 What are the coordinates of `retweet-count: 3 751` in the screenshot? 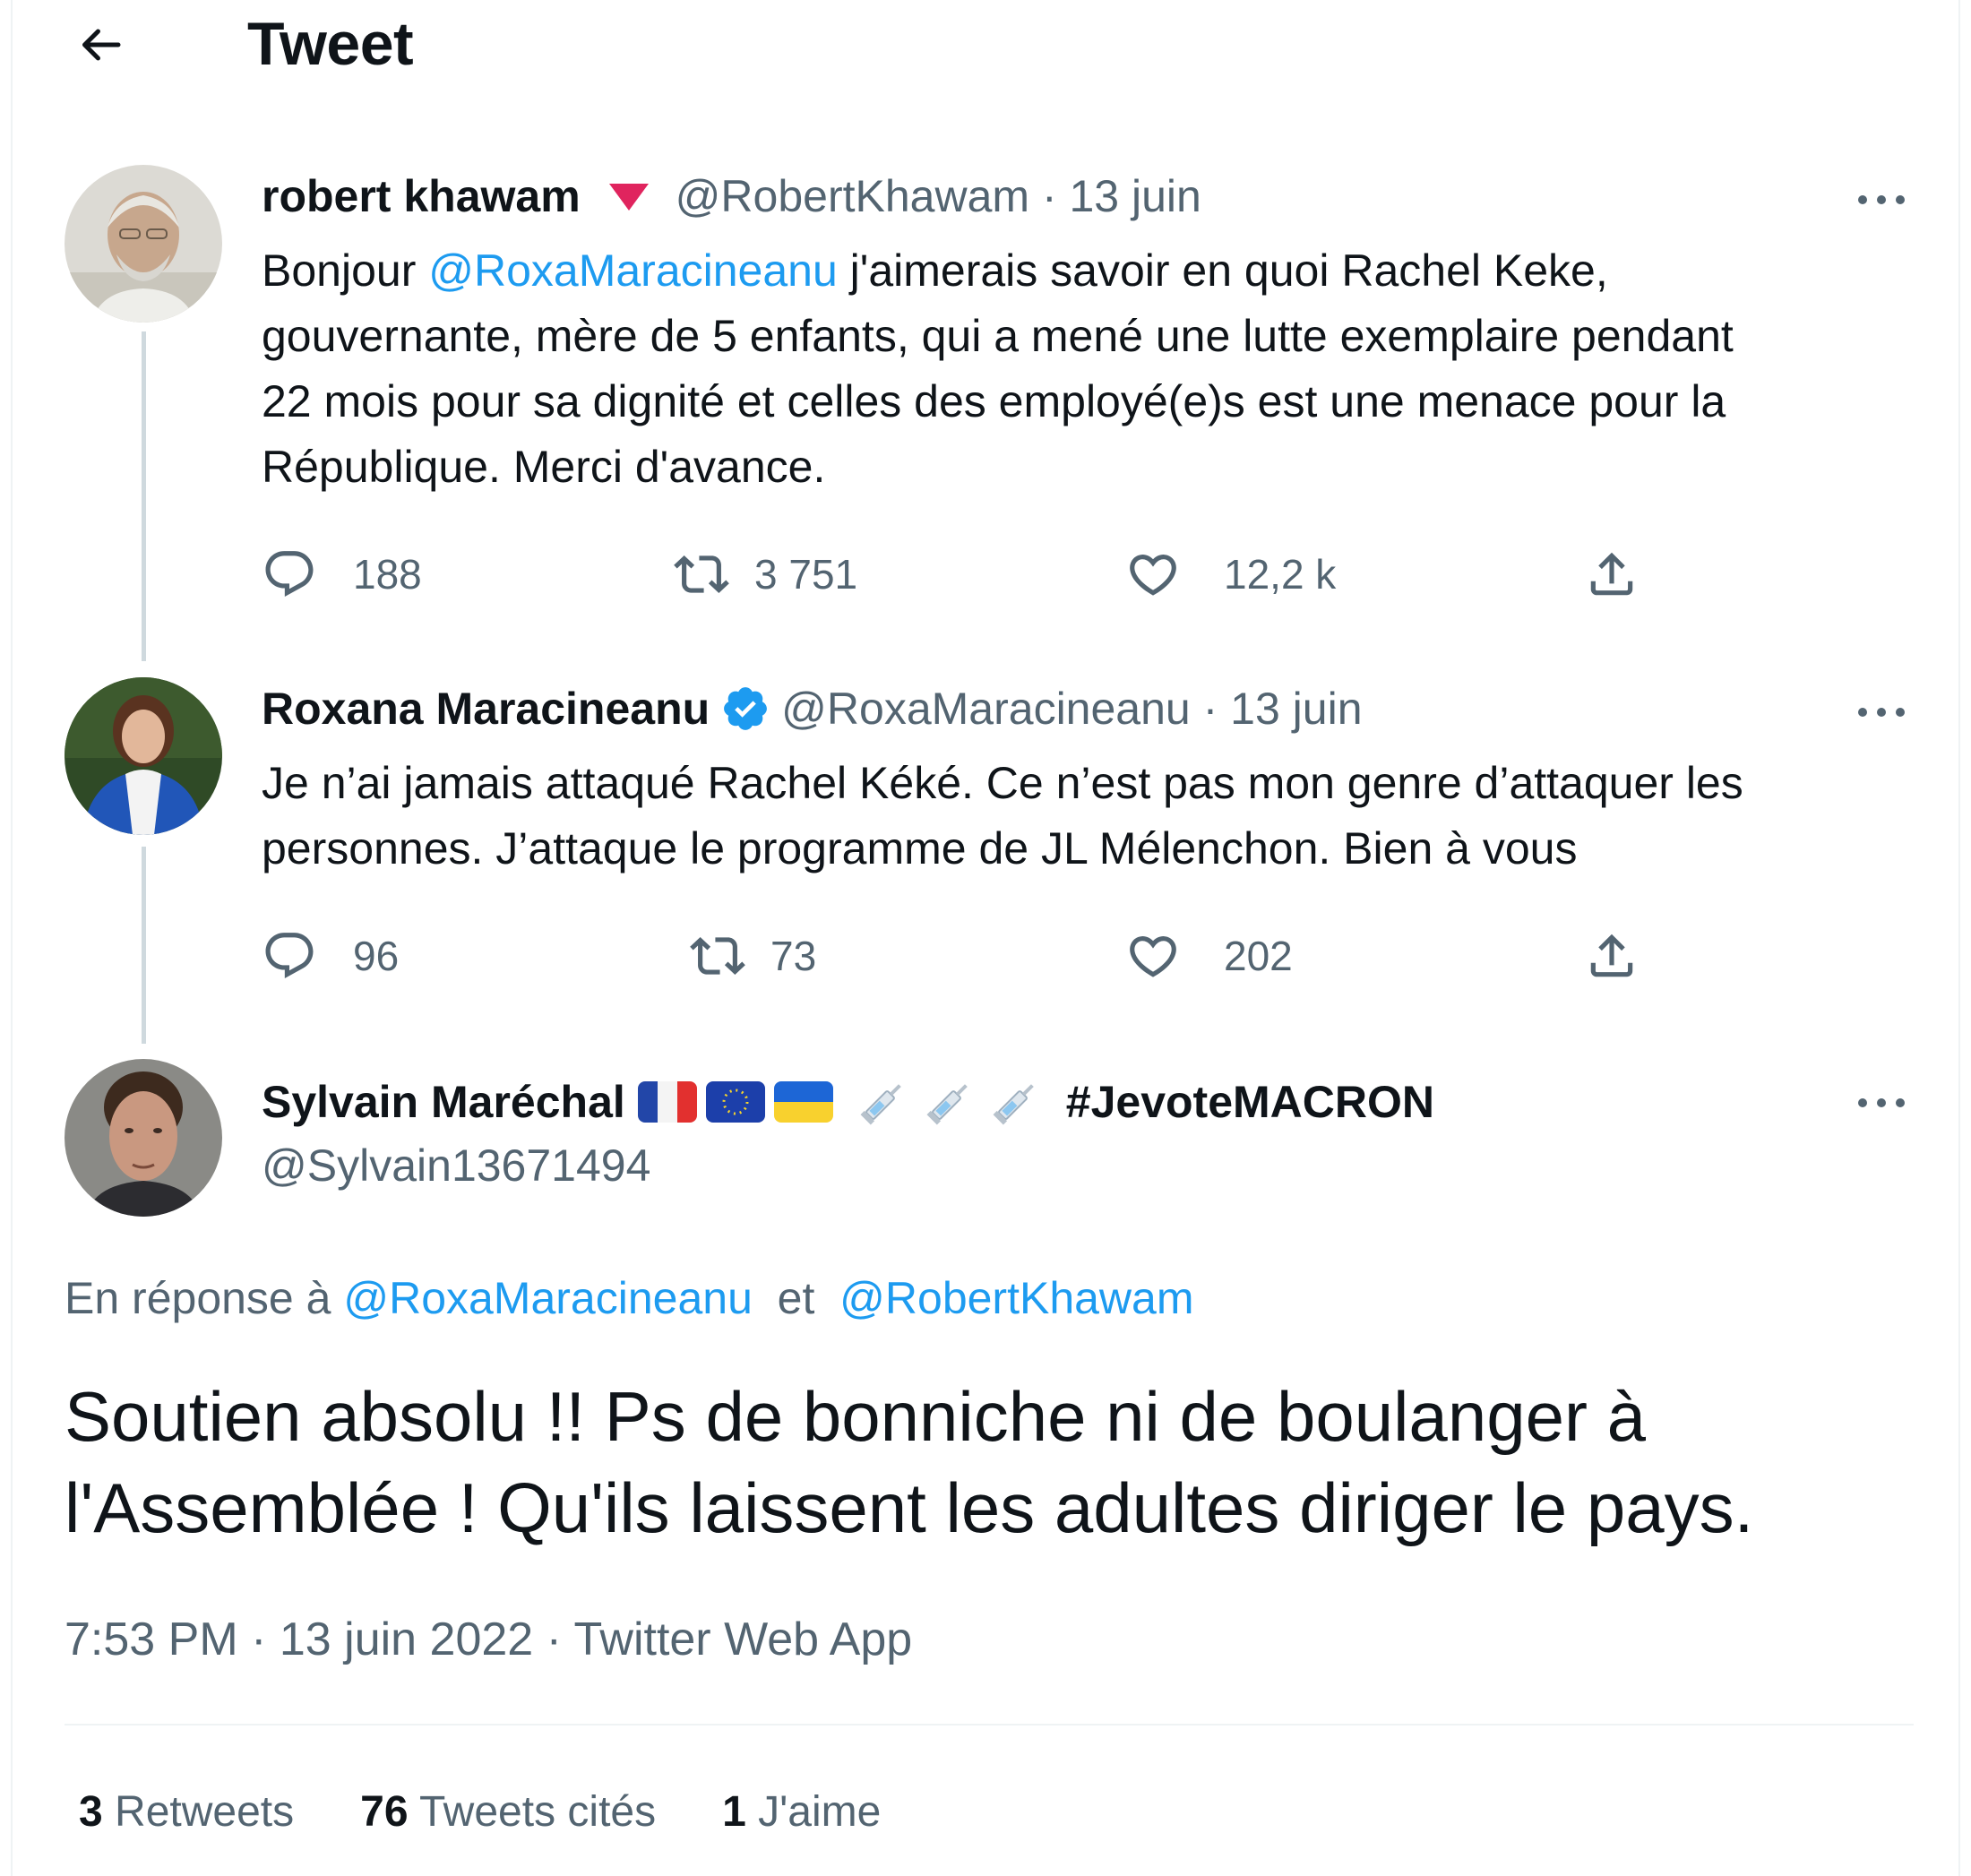 It's located at (806, 574).